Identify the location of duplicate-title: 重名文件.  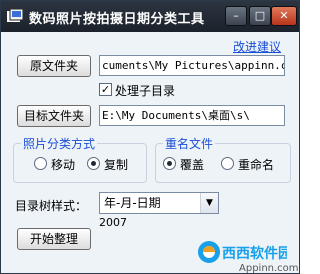
(189, 143).